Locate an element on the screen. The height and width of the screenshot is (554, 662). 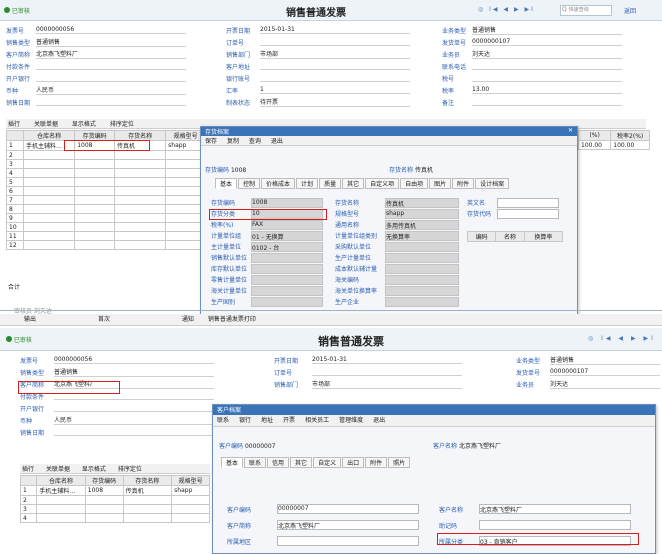
search-box: Q 快速查询 is located at coordinates (586, 10).